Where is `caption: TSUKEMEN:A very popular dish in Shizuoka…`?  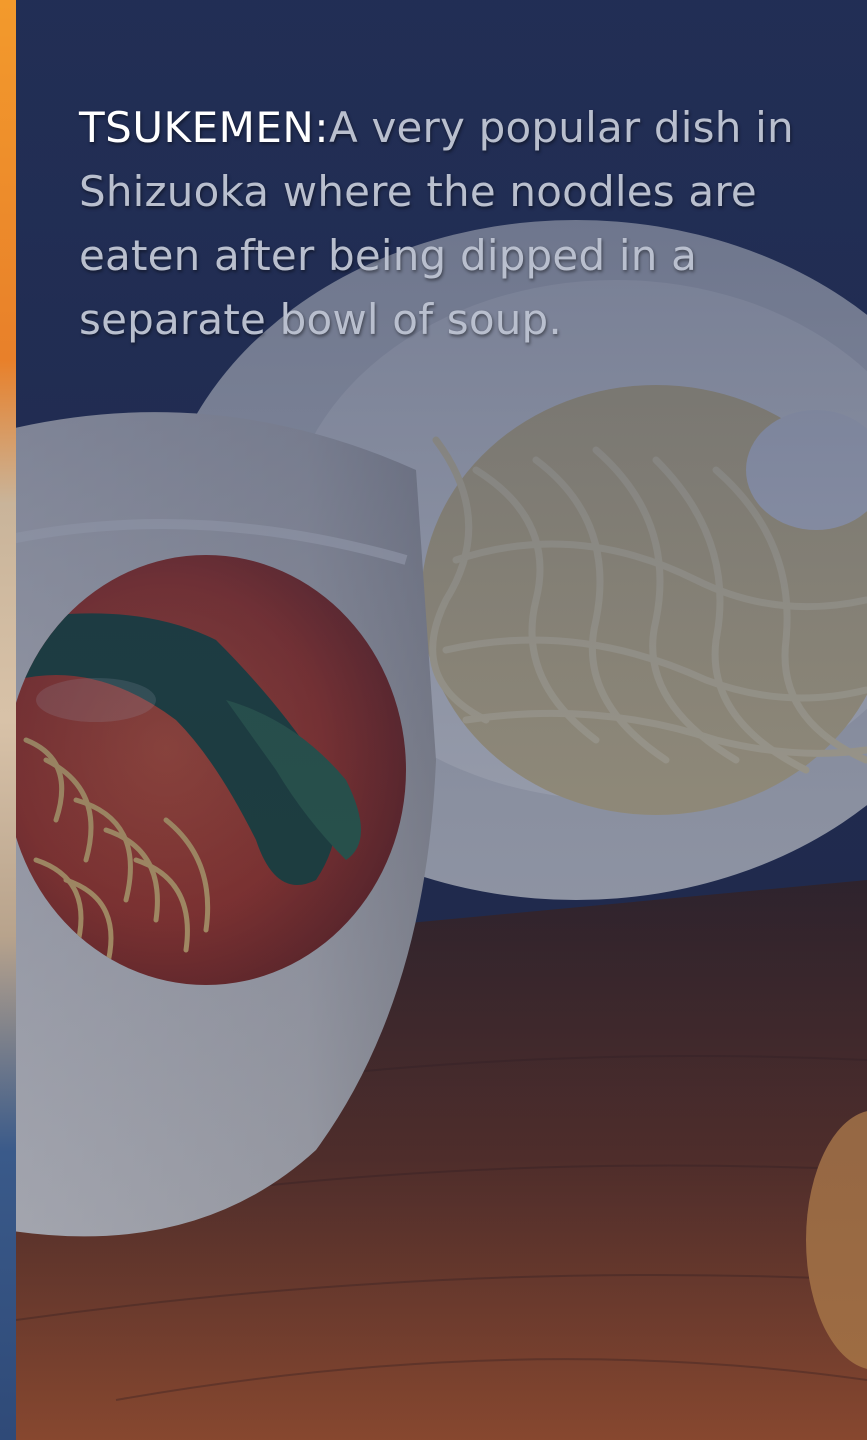 caption: TSUKEMEN:A very popular dish in Shizuoka… is located at coordinates (439, 224).